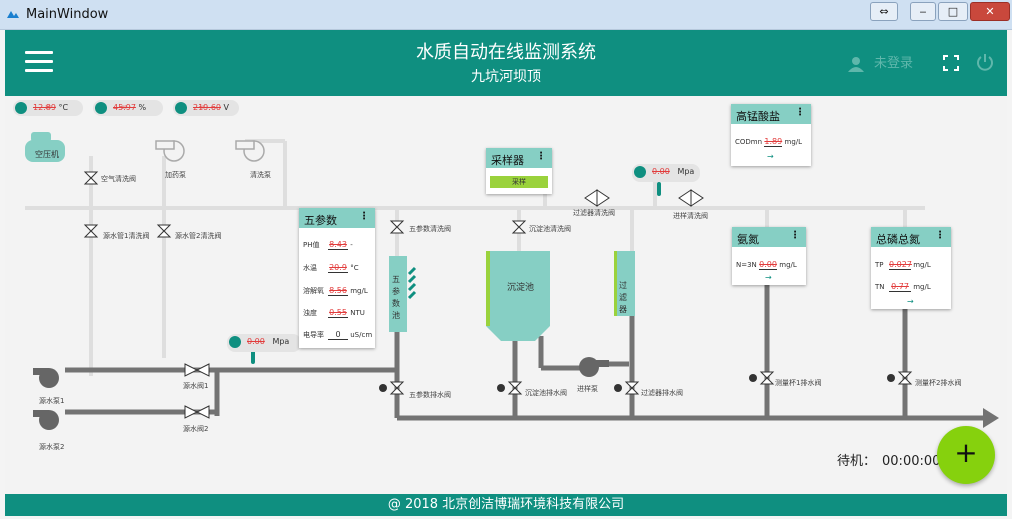 This screenshot has height=519, width=1012. What do you see at coordinates (430, 395) in the screenshot?
I see `five-param-drain-label: 五参数排水阀` at bounding box center [430, 395].